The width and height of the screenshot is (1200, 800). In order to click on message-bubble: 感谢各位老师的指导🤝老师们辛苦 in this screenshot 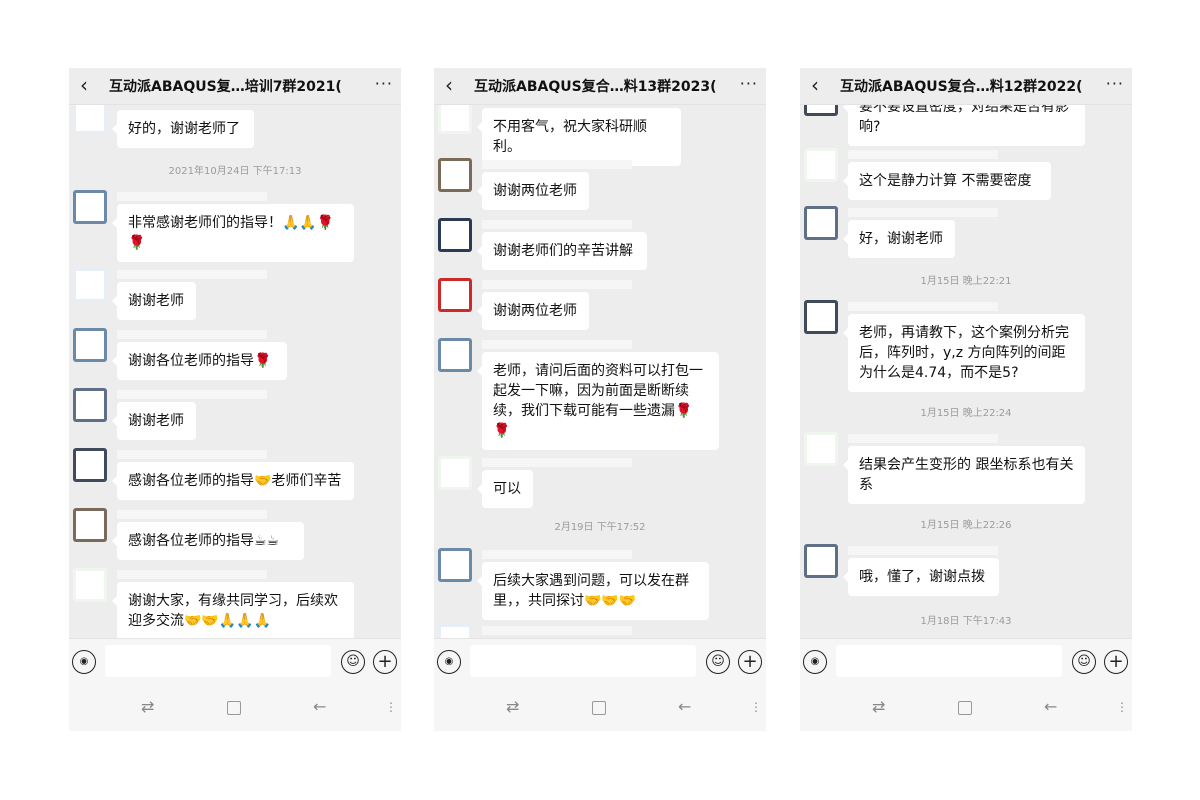, I will do `click(233, 481)`.